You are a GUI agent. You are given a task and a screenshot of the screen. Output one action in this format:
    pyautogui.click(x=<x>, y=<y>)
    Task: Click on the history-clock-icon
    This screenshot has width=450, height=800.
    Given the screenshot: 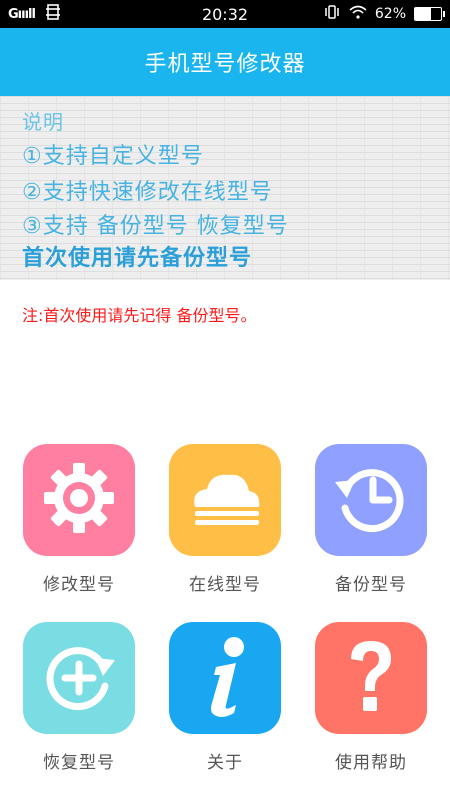 What is the action you would take?
    pyautogui.click(x=371, y=500)
    